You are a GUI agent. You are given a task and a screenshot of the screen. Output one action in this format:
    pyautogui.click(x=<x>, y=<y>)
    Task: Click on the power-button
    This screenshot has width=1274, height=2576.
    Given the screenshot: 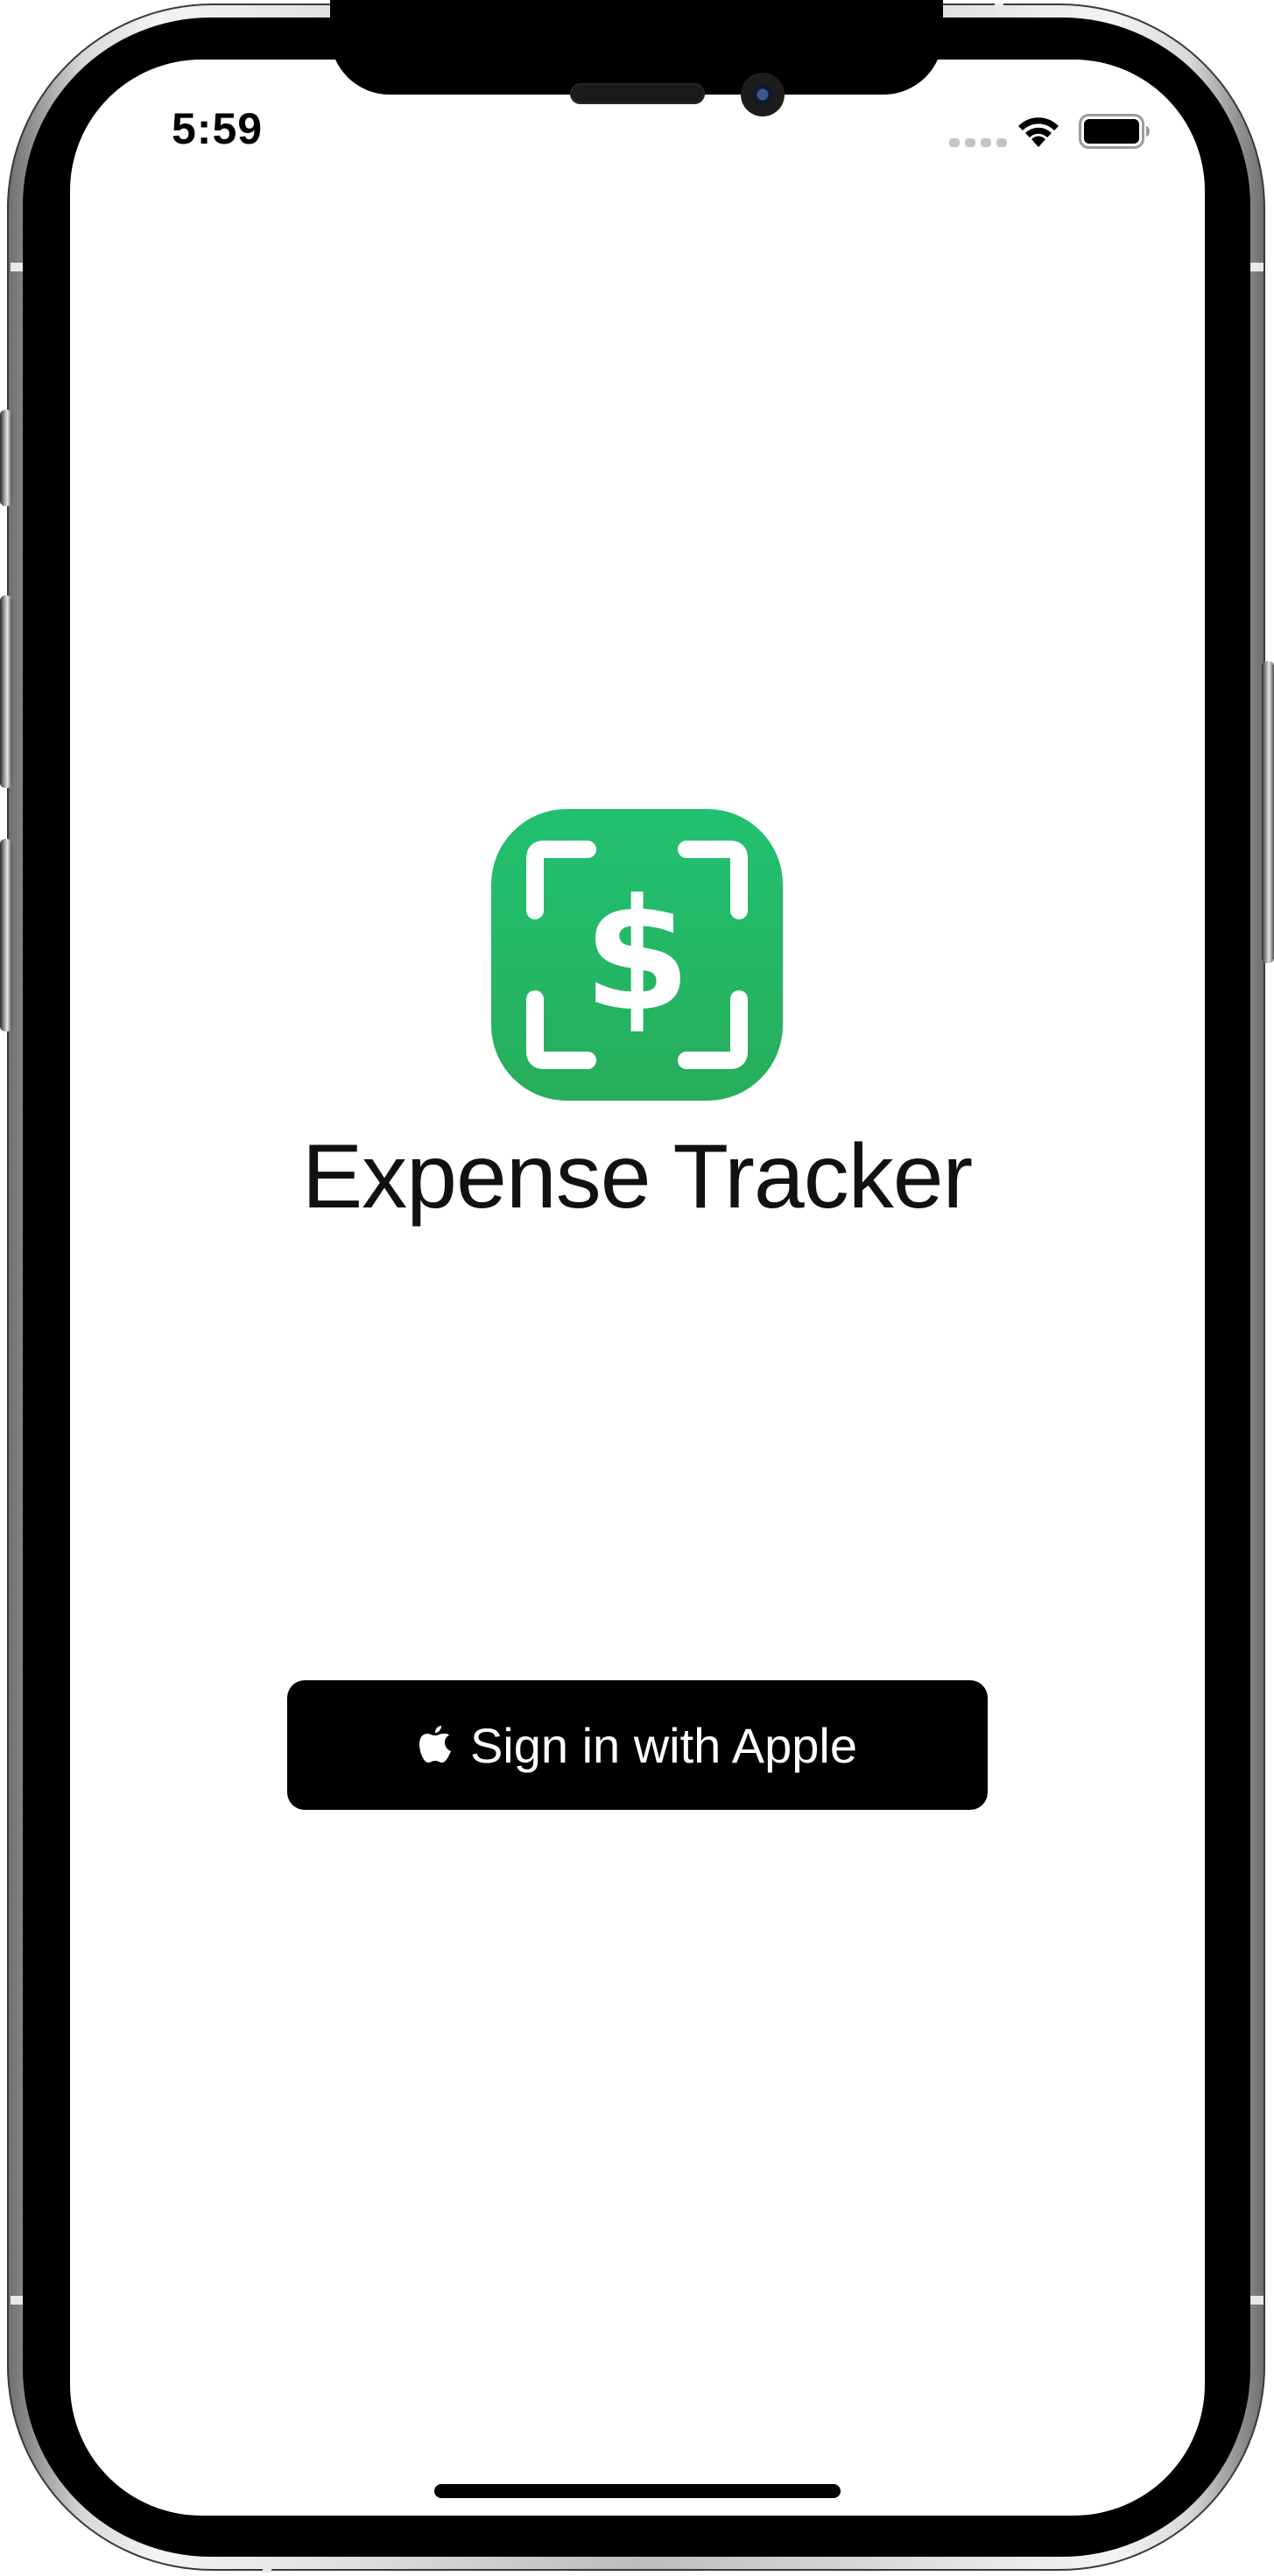 What is the action you would take?
    pyautogui.click(x=1268, y=812)
    